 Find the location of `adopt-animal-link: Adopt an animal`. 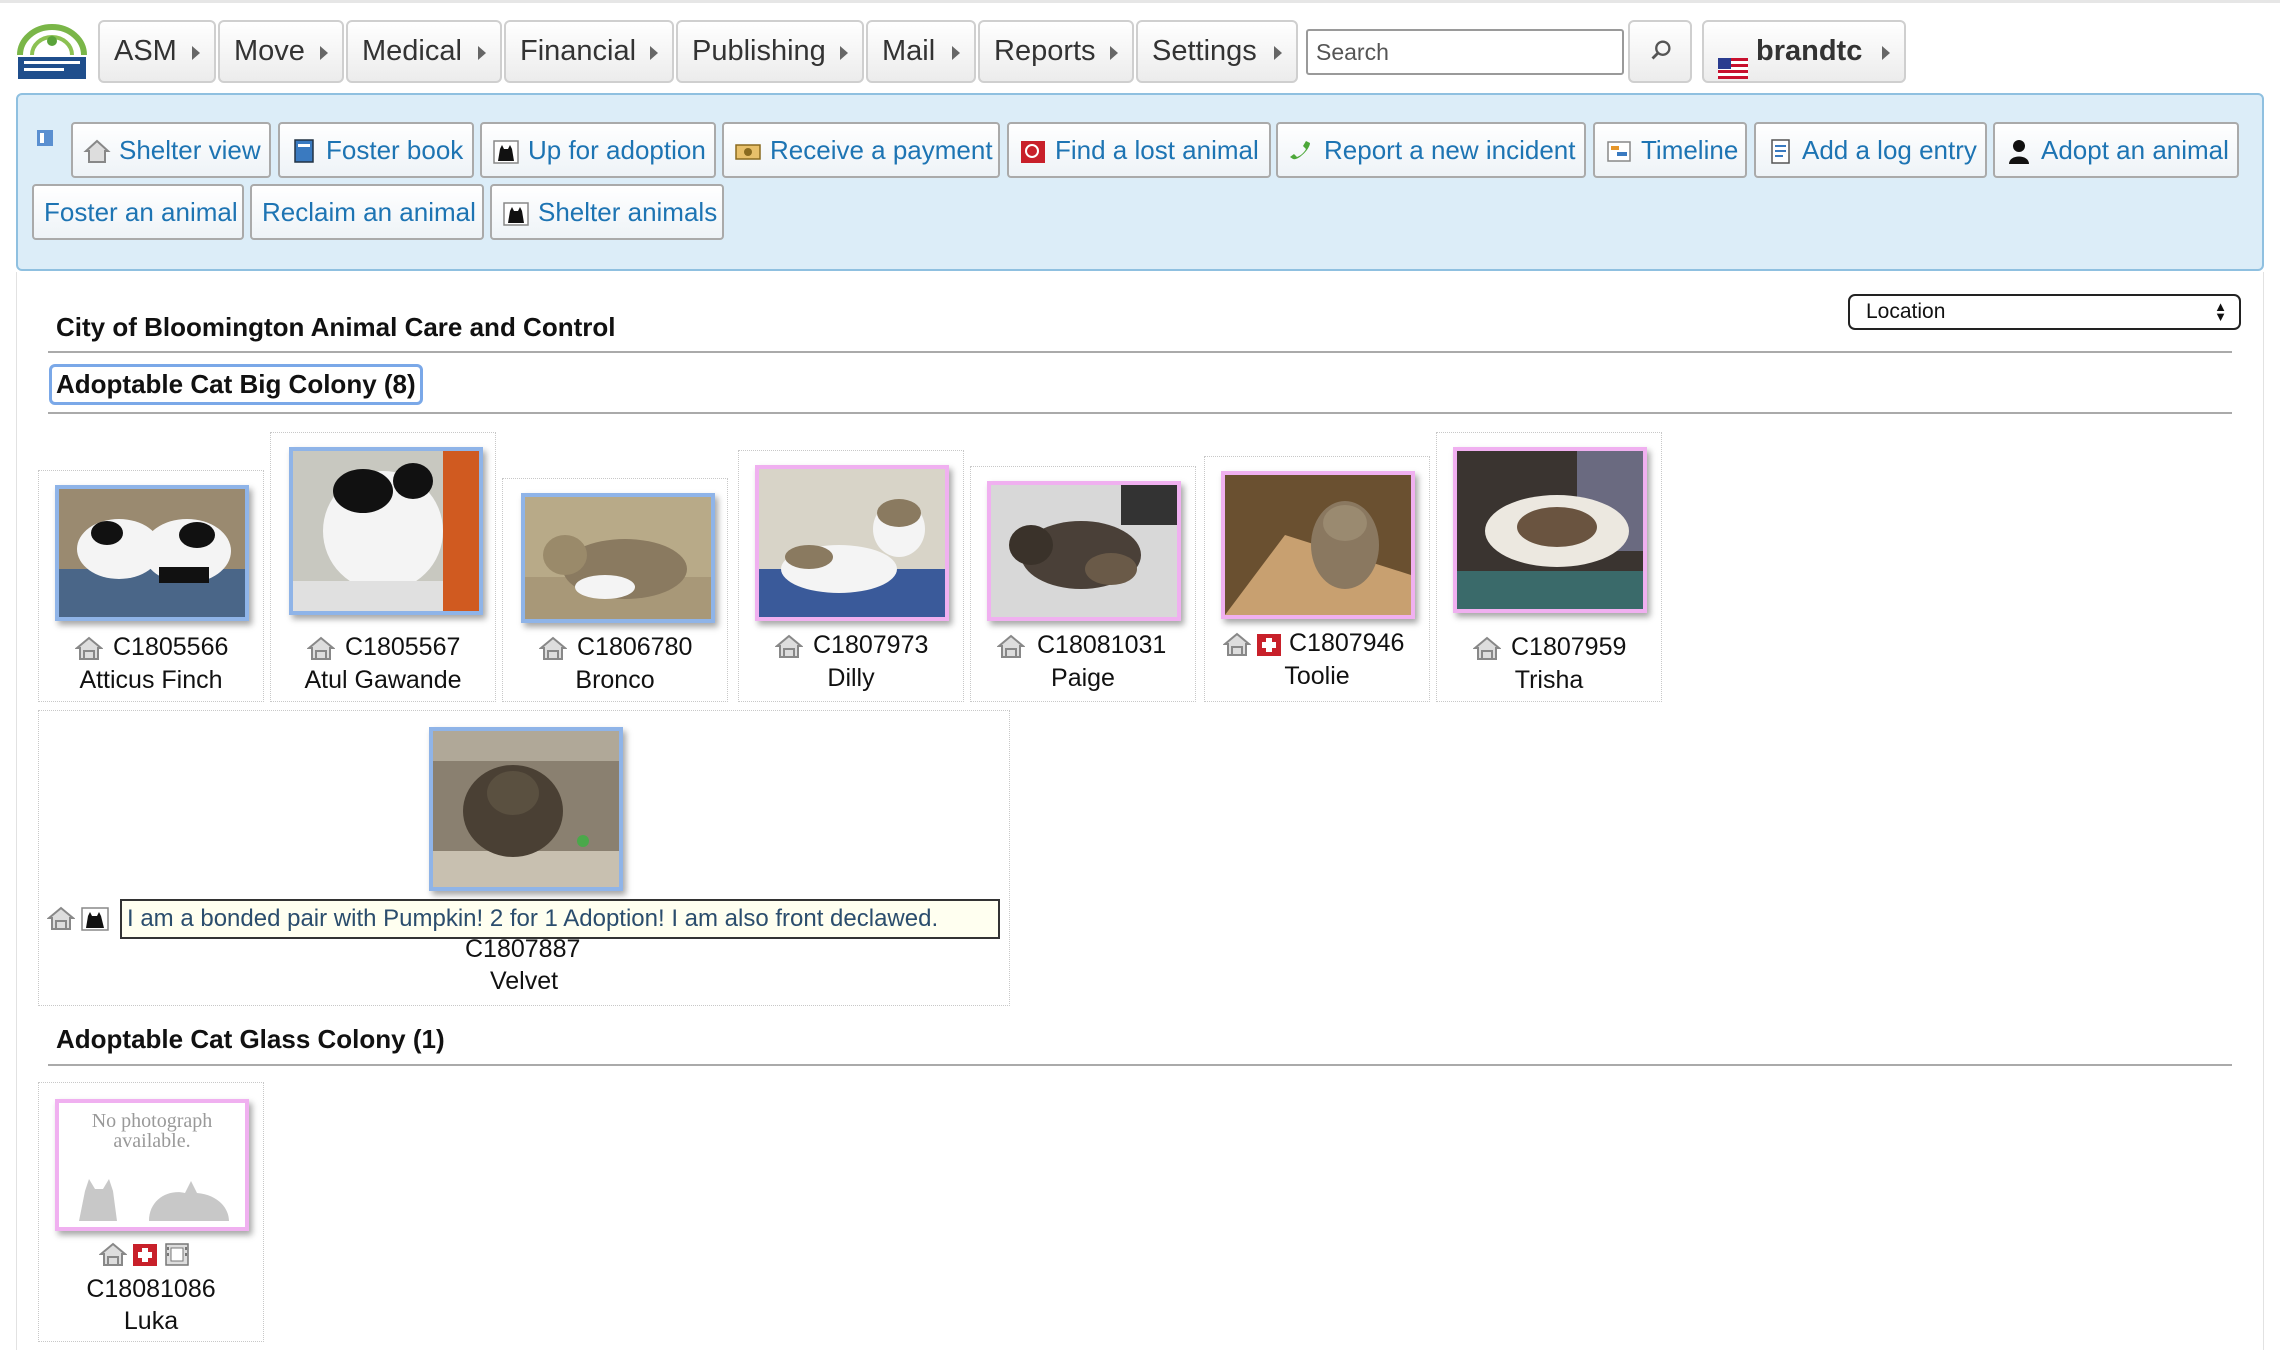

adopt-animal-link: Adopt an animal is located at coordinates (2116, 150).